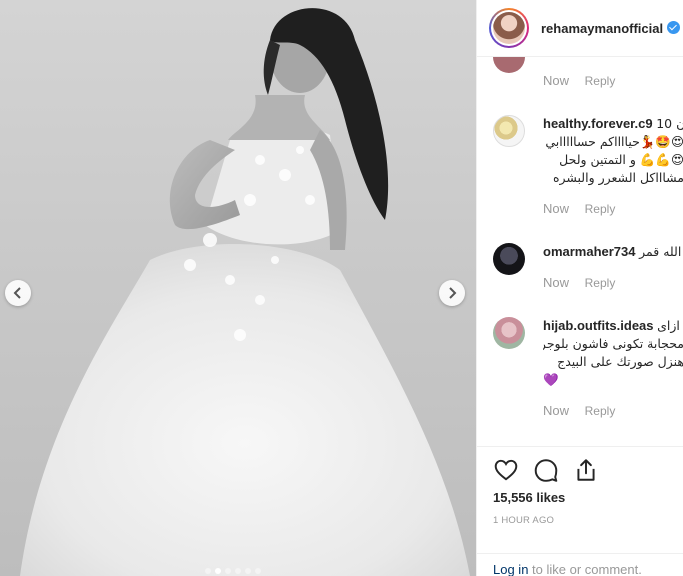 The width and height of the screenshot is (683, 576). Describe the element at coordinates (613, 343) in the screenshot. I see `comment-text: محجابة تكونى فاشون بلوجر` at that location.